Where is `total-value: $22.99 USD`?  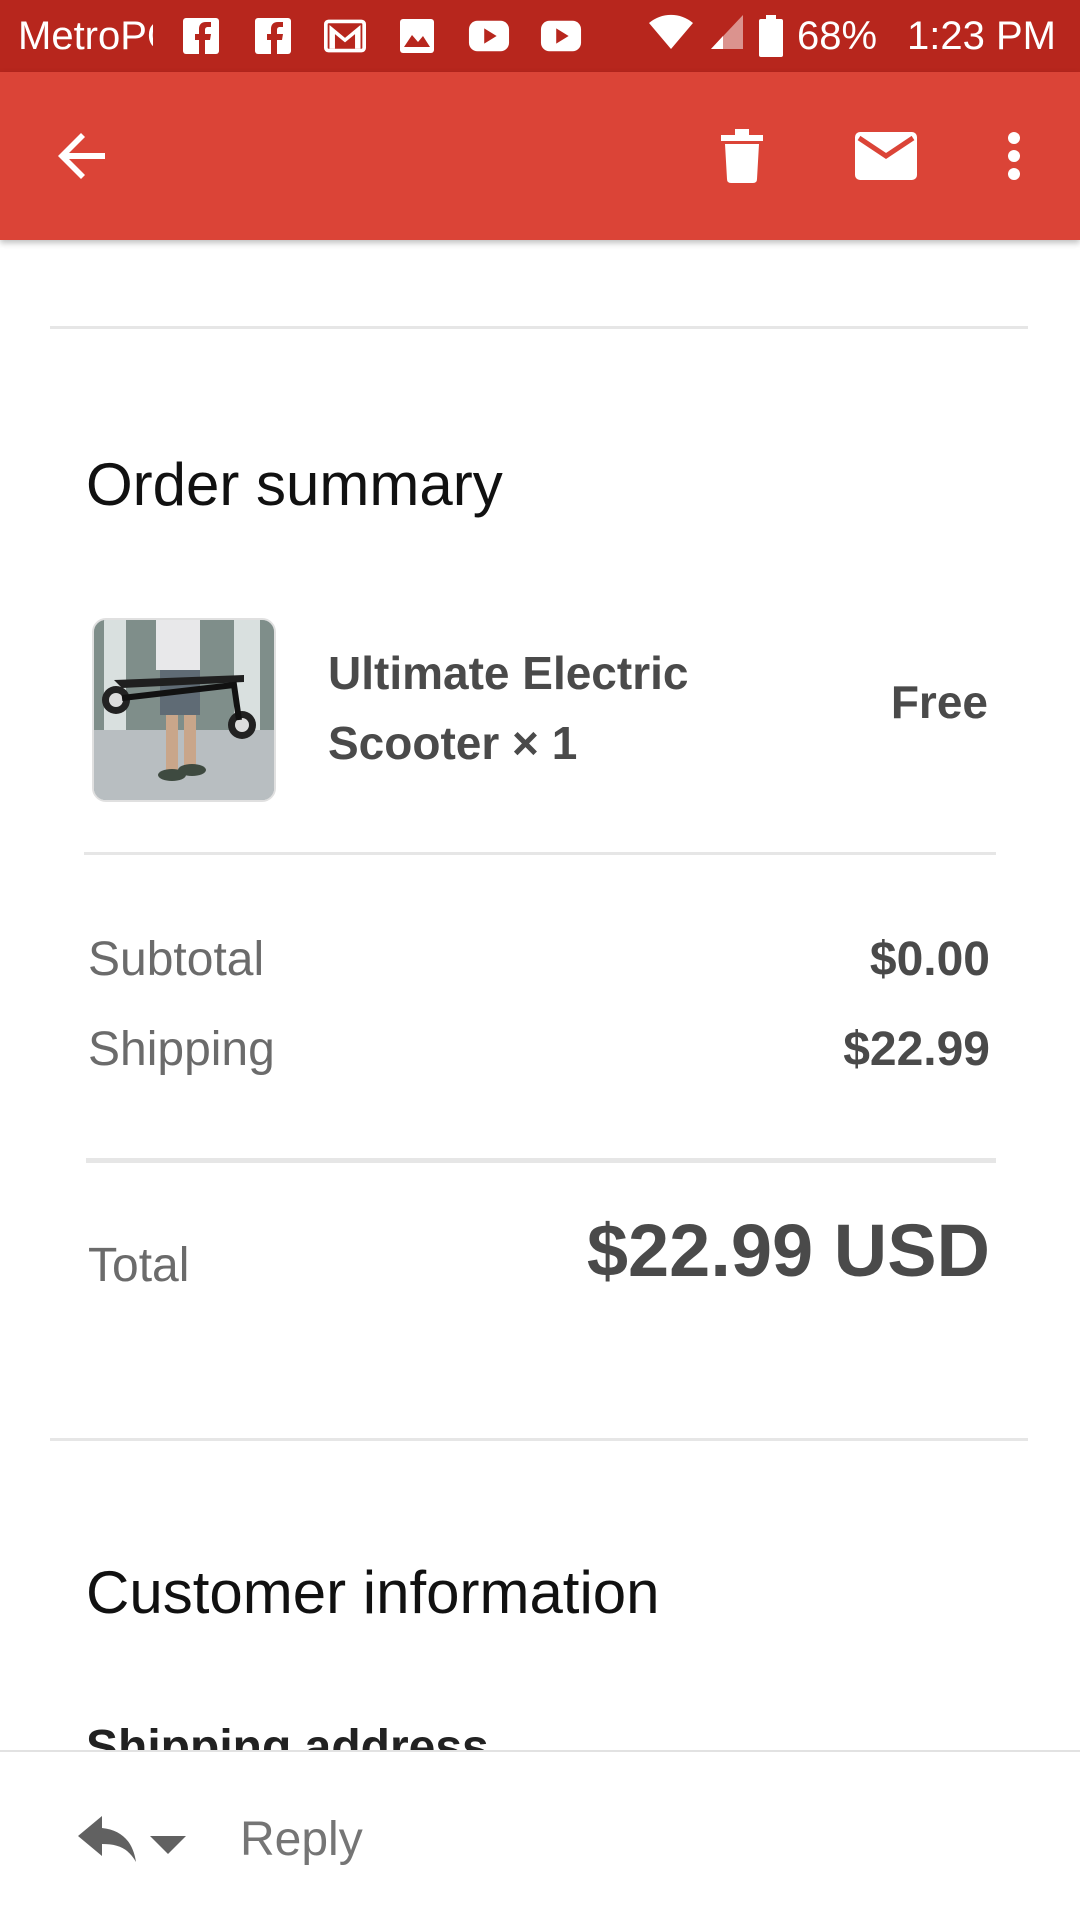 total-value: $22.99 USD is located at coordinates (788, 1250).